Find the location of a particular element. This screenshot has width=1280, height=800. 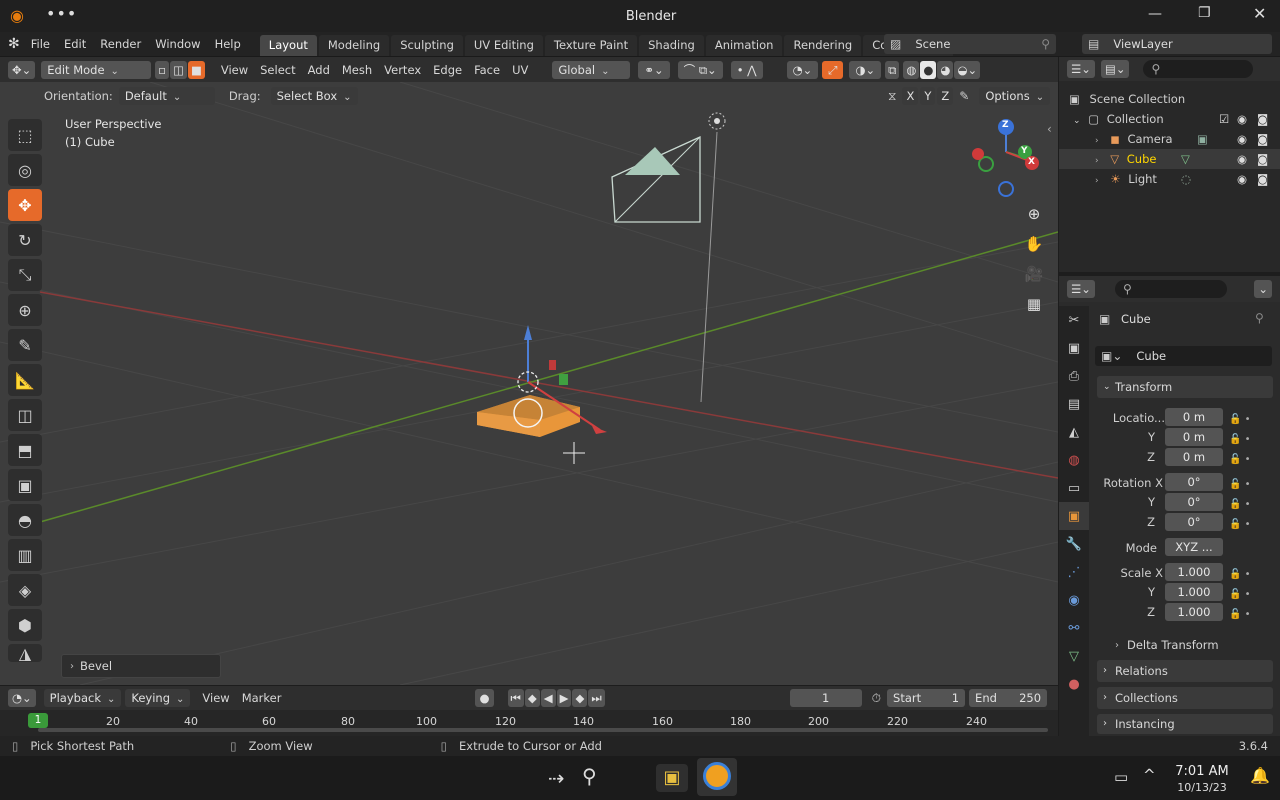

properties-editor-icon: ☰⌄ is located at coordinates (1081, 289).